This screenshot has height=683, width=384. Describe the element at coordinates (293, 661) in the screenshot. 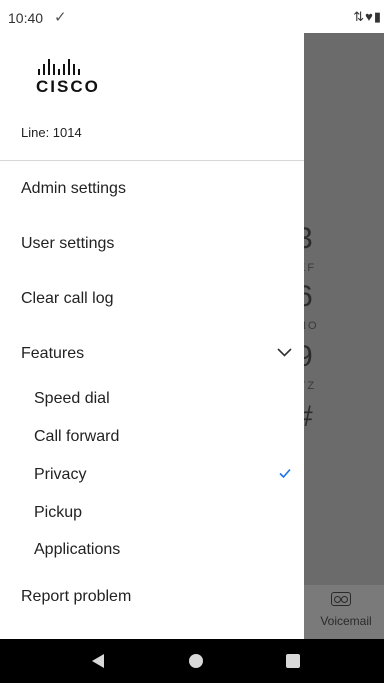

I see `recents-icon` at that location.